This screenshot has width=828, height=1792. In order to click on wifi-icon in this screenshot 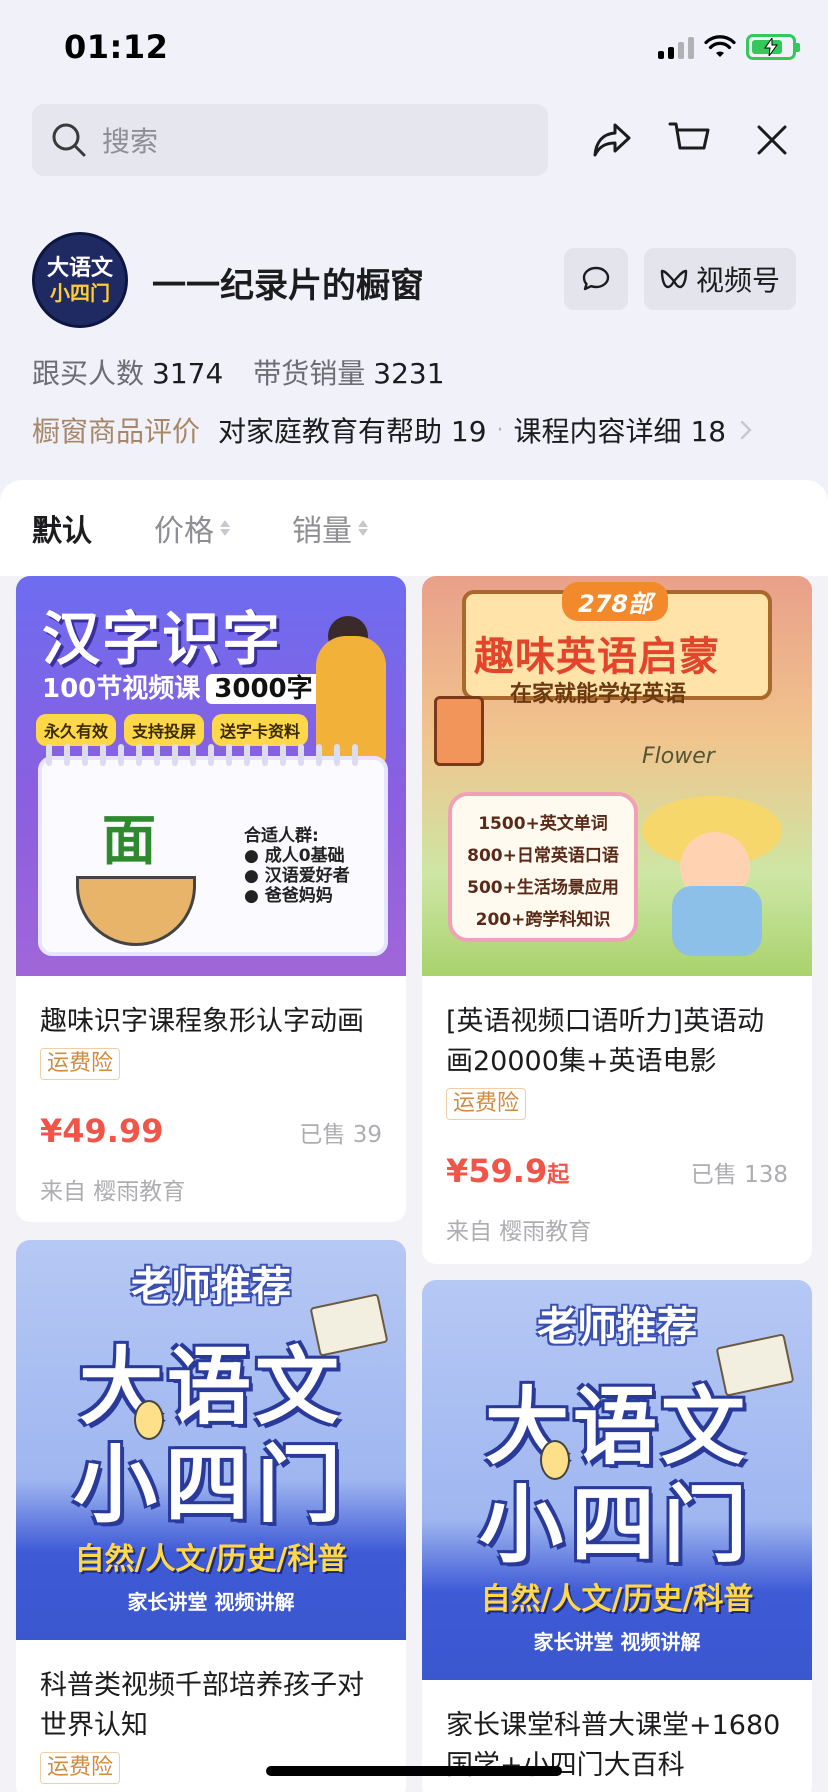, I will do `click(720, 46)`.